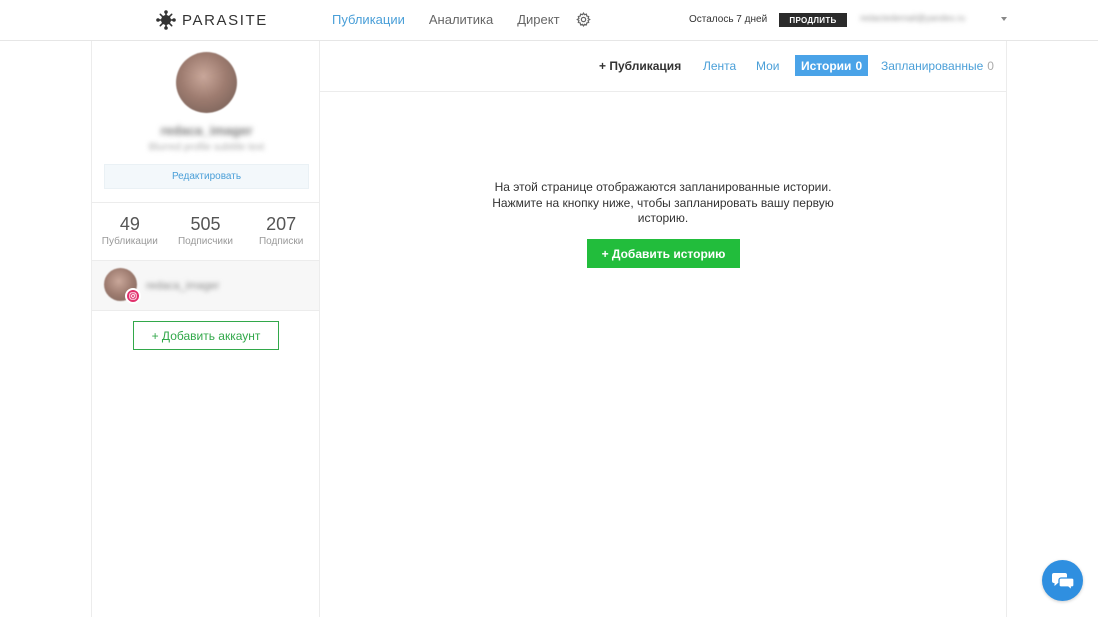  Describe the element at coordinates (281, 241) in the screenshot. I see `stat-label: Подписки` at that location.